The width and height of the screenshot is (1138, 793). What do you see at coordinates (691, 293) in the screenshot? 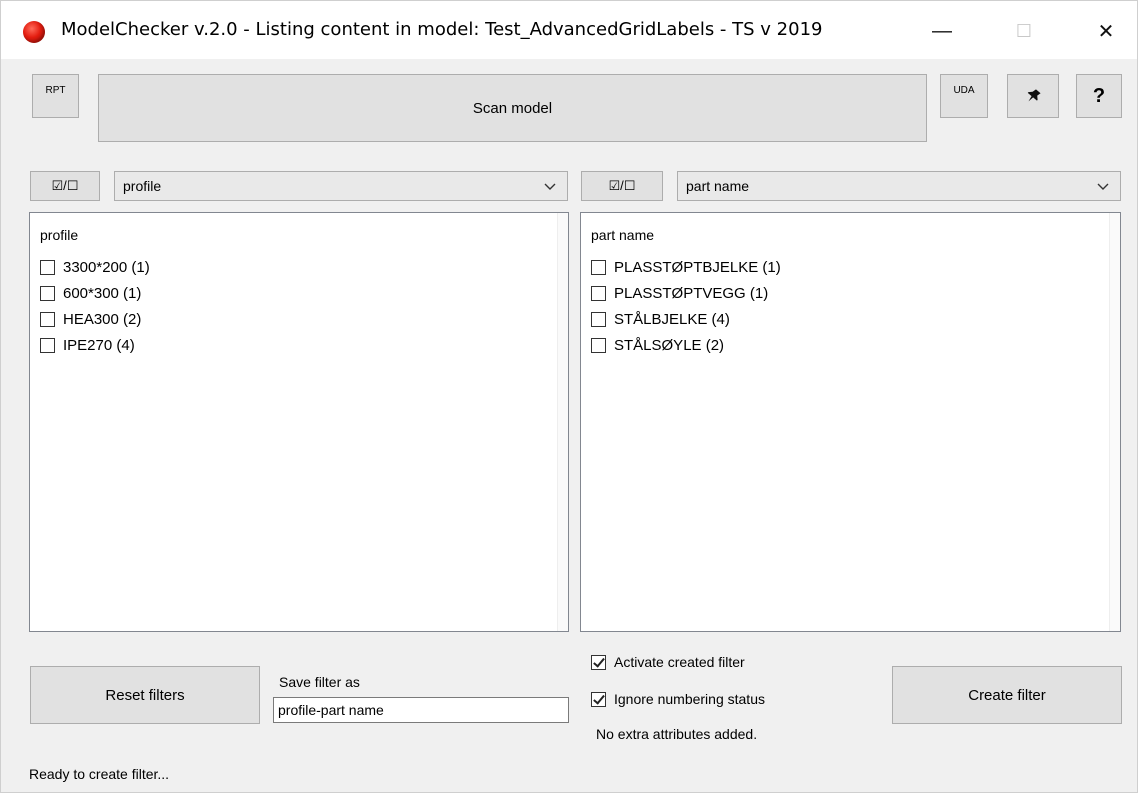
I see `item-label: PLASSTØPTVEGG (1)` at bounding box center [691, 293].